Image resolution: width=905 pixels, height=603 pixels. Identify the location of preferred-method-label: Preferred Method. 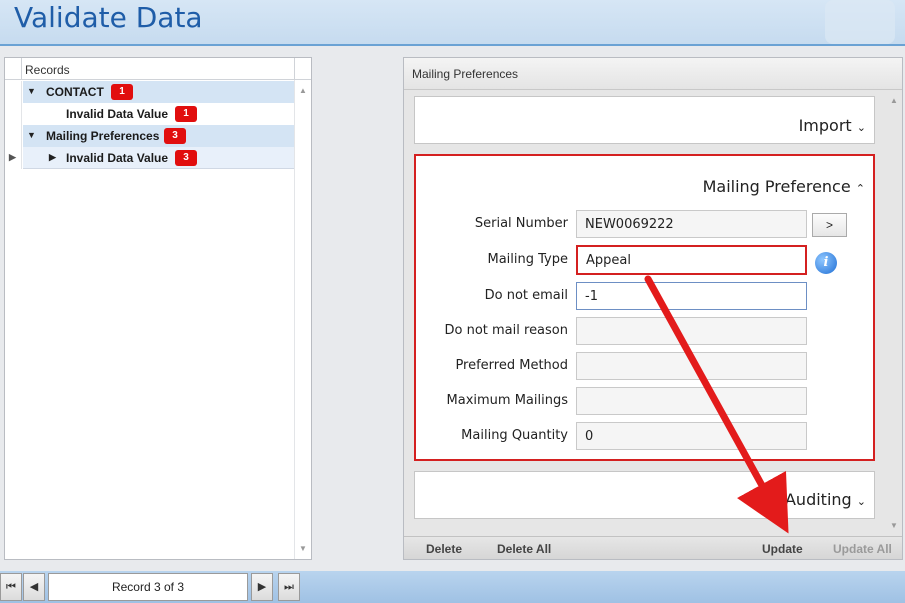
(511, 365).